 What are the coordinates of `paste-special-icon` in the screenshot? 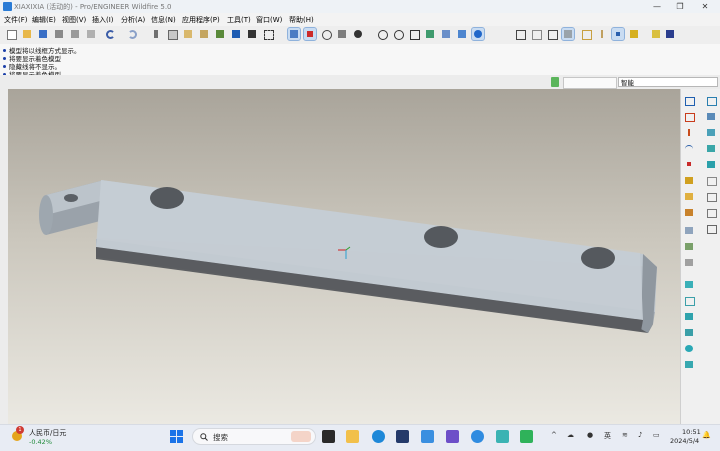 It's located at (204, 34).